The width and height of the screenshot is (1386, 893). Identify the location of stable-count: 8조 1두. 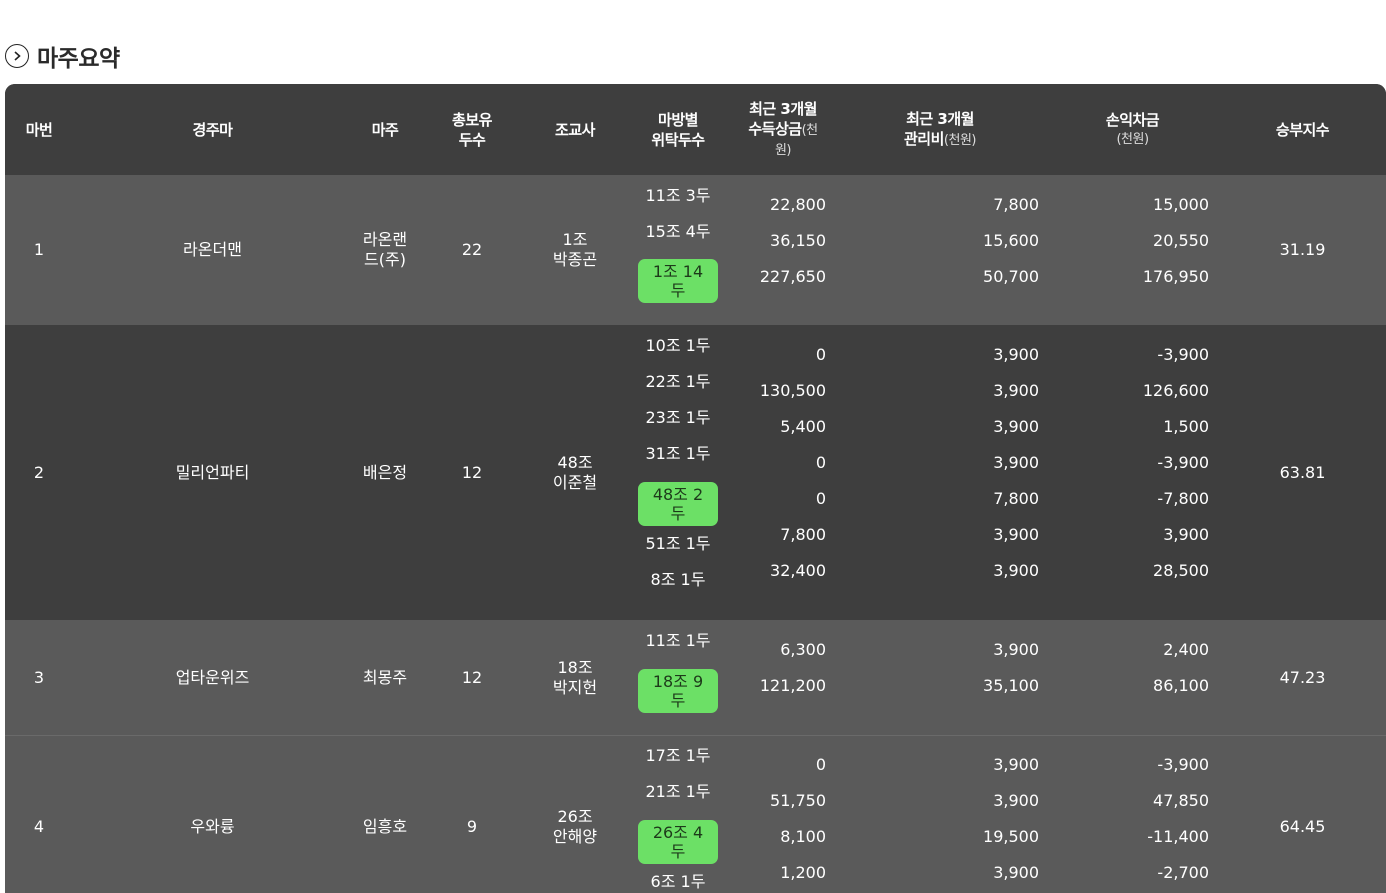
(678, 579).